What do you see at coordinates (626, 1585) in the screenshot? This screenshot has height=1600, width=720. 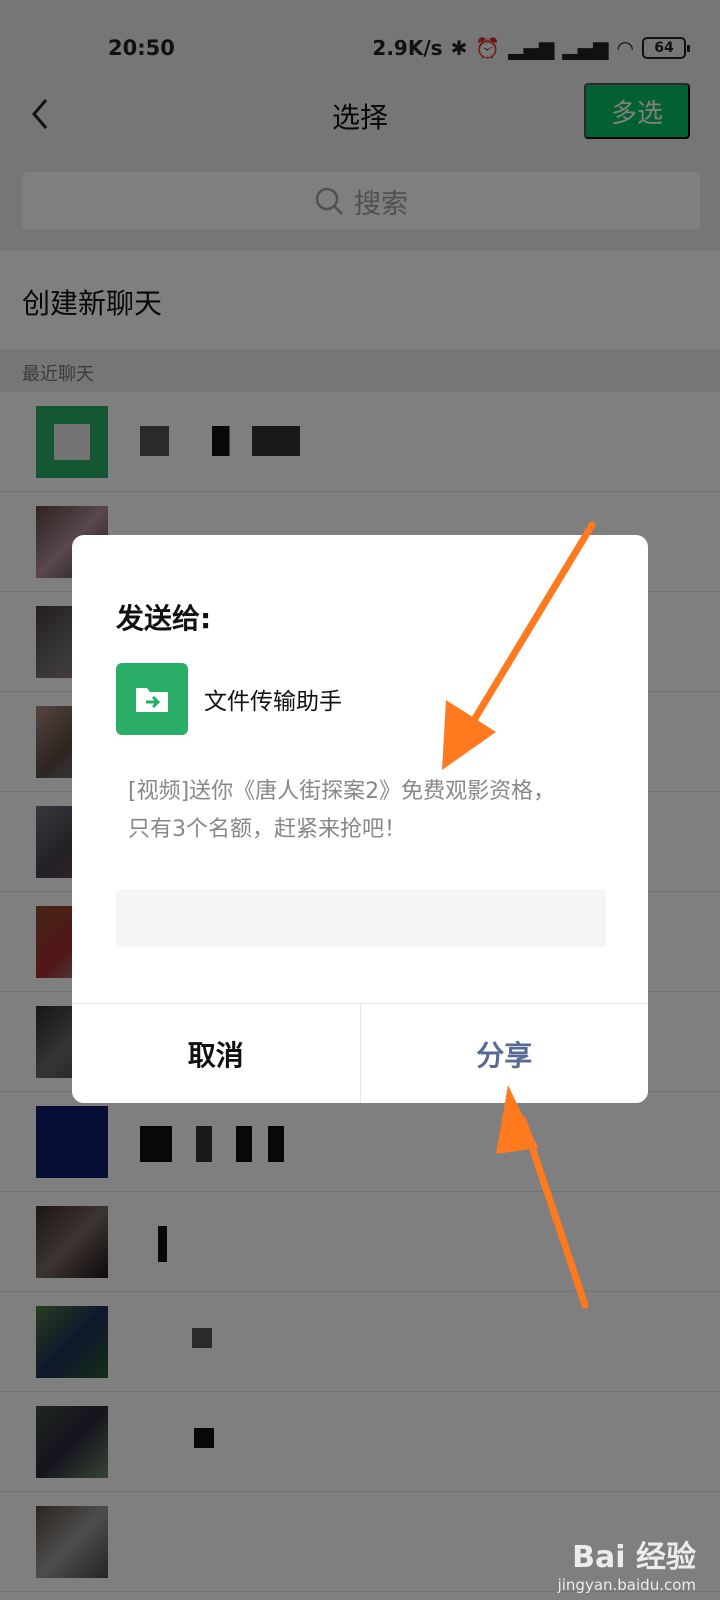 I see `watermark-url: jingyan.baidu.com` at bounding box center [626, 1585].